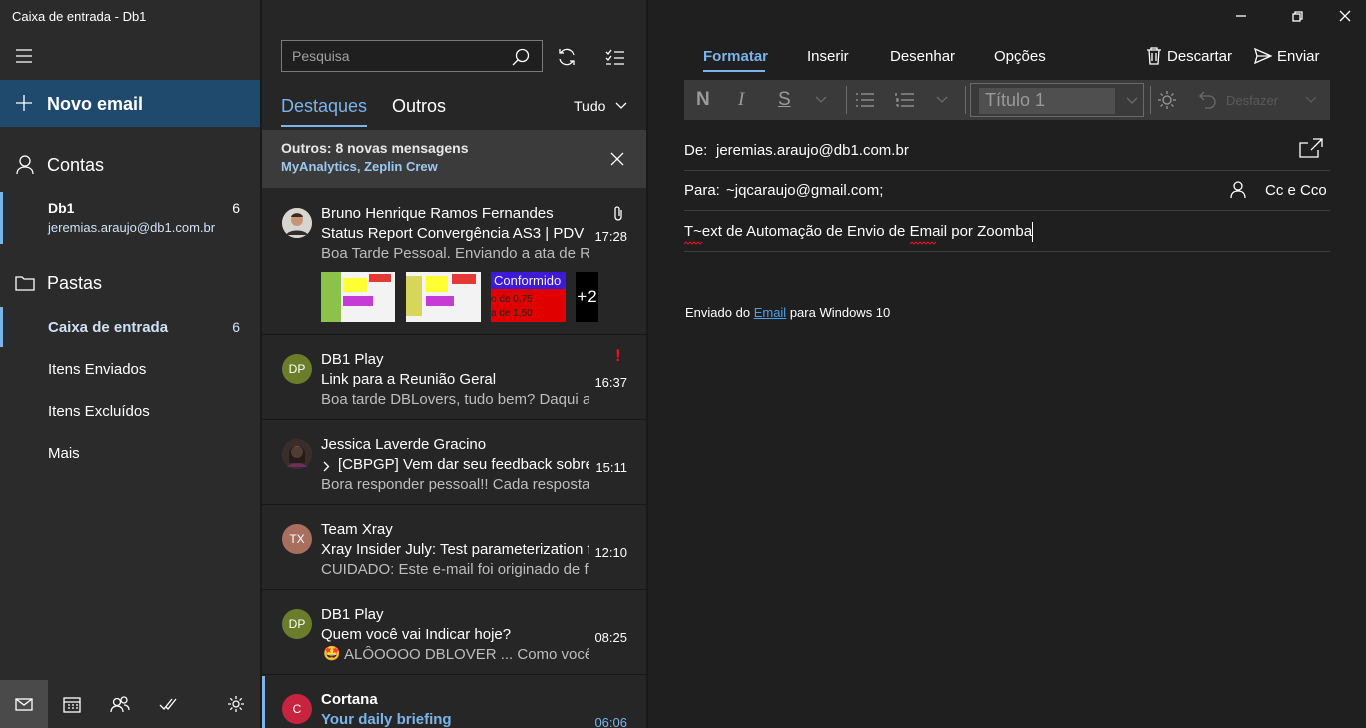 This screenshot has width=1366, height=728. Describe the element at coordinates (770, 312) in the screenshot. I see `signature-link: Email` at that location.